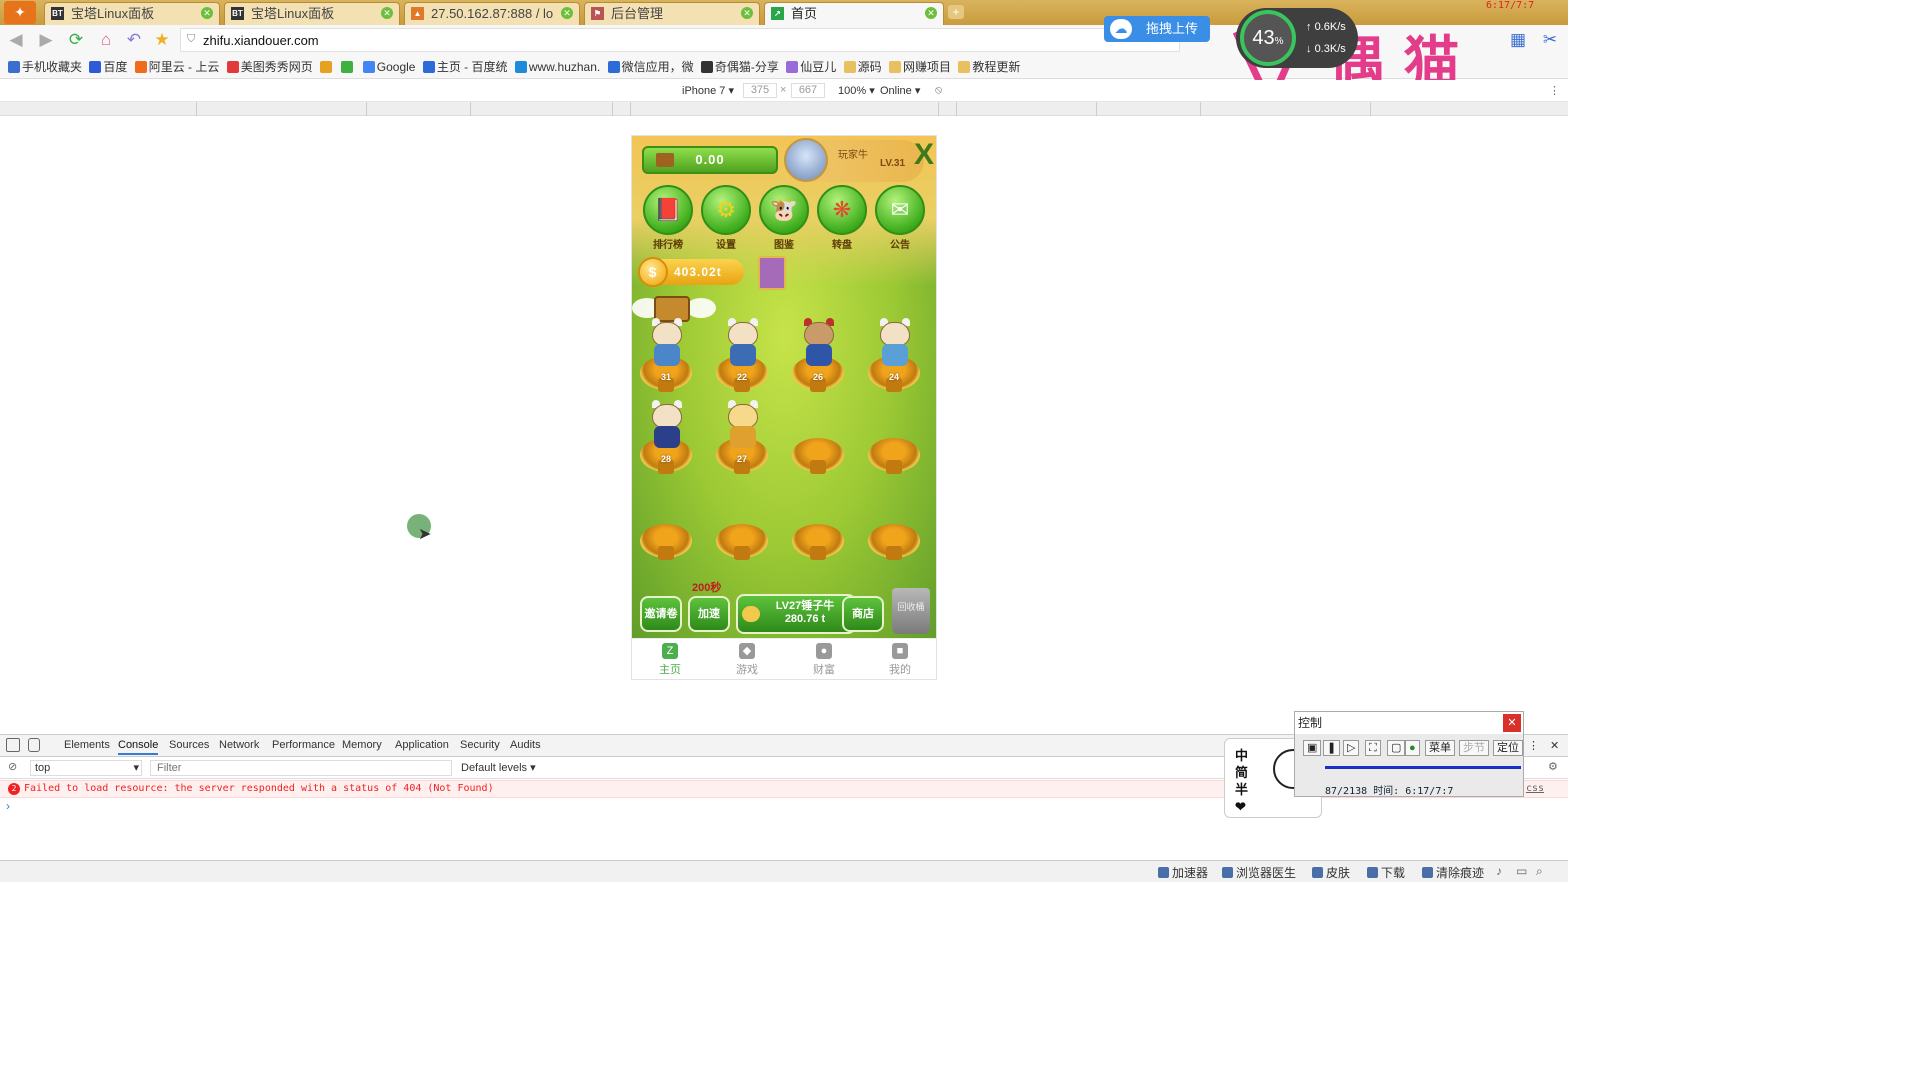 Image resolution: width=1920 pixels, height=1080 pixels. What do you see at coordinates (1539, 871) in the screenshot?
I see `zoom-icon: ⌕` at bounding box center [1539, 871].